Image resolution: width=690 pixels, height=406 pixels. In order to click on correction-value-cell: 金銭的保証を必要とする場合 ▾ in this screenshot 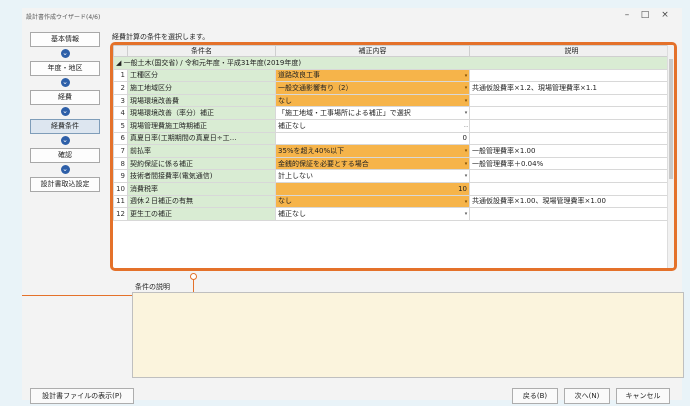, I will do `click(372, 163)`.